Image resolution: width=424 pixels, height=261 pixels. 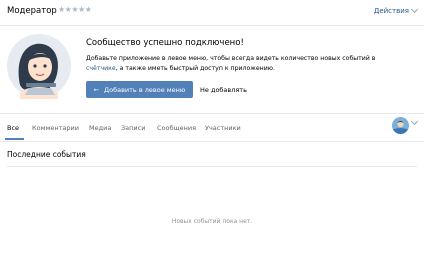 I want to click on tab-all: Все, so click(x=13, y=128).